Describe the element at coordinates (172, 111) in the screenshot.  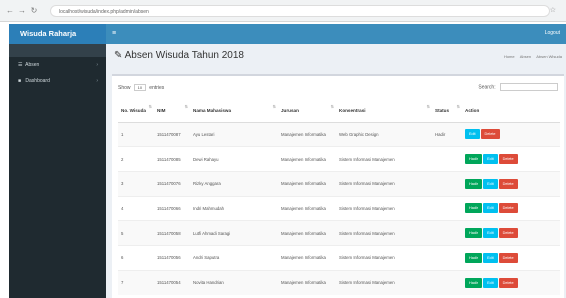
I see `col-header-nim: NIM ⇅` at that location.